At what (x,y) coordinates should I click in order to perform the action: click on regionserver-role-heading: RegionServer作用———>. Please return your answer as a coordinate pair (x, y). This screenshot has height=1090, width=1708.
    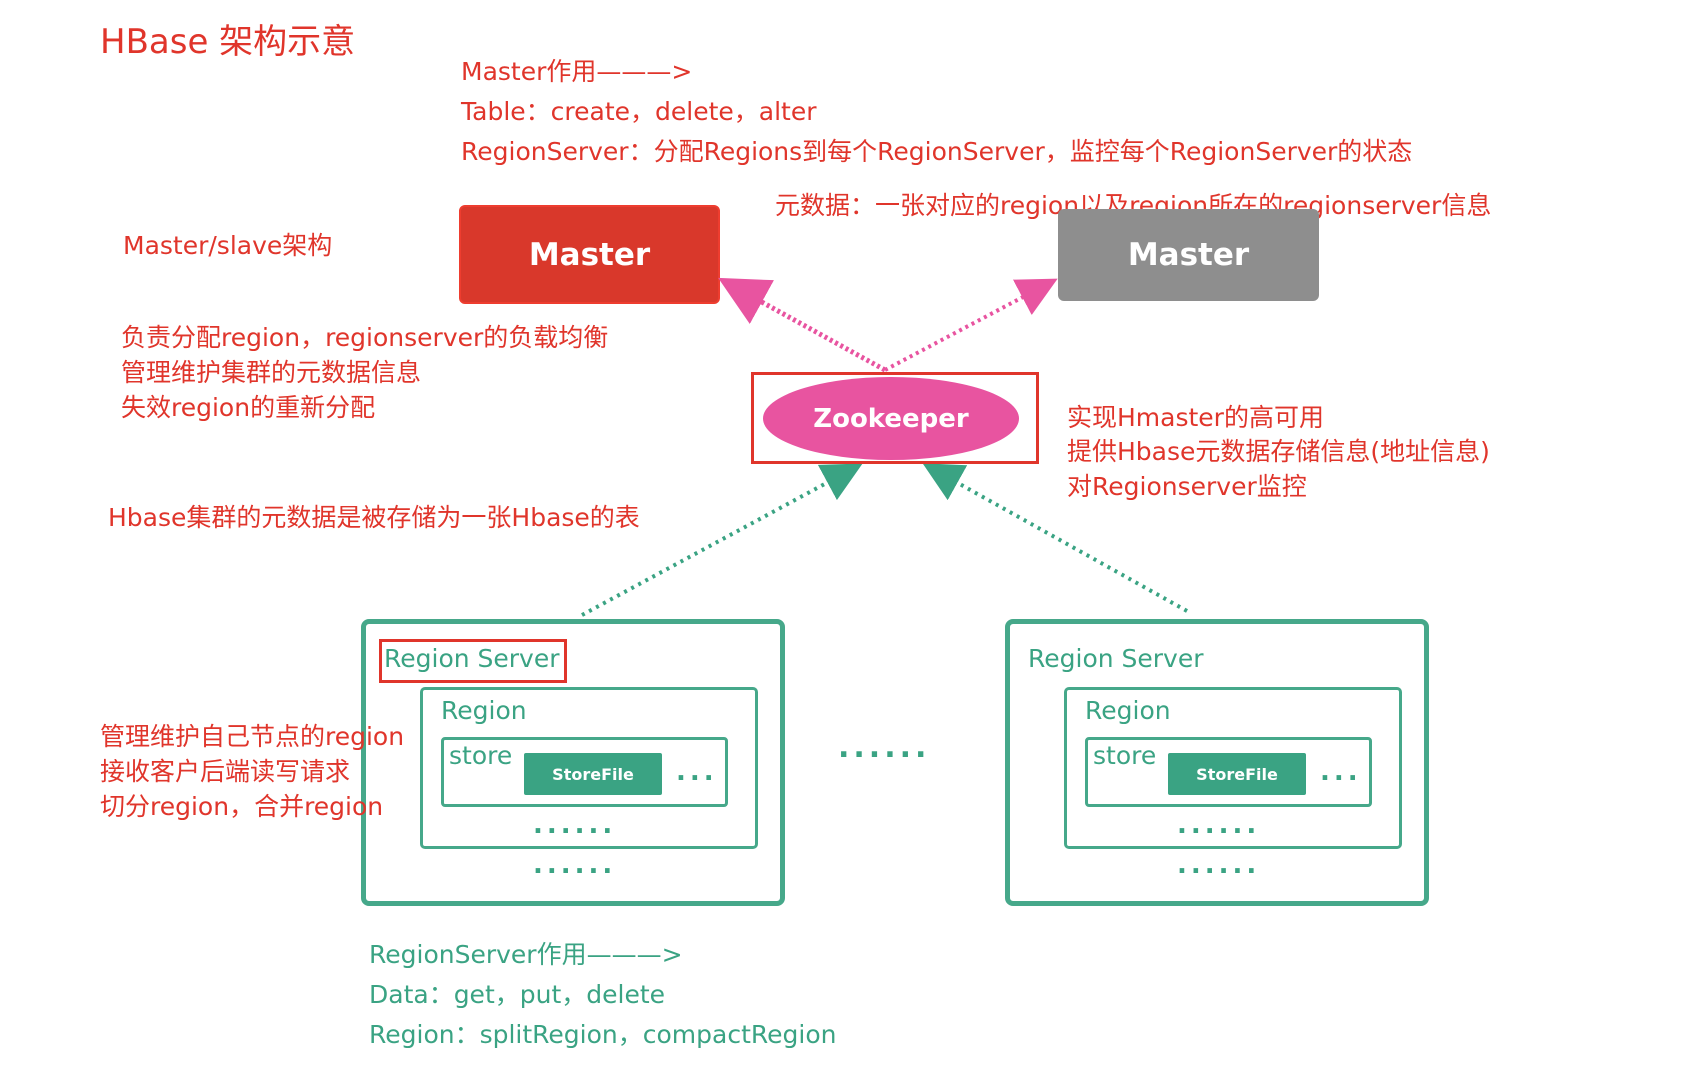
    Looking at the image, I should click on (526, 954).